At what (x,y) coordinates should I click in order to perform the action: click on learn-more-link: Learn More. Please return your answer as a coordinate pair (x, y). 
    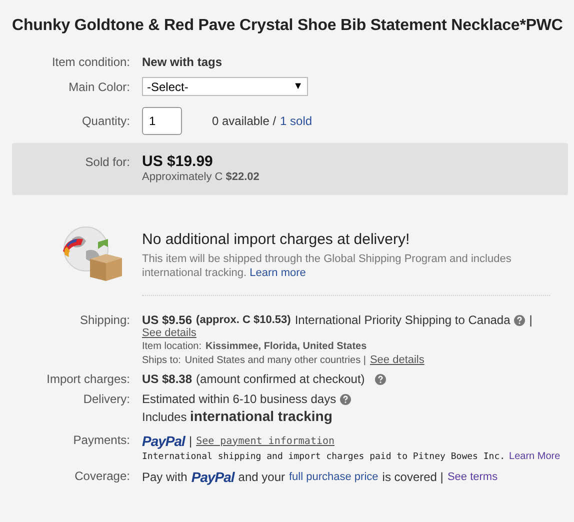
    Looking at the image, I should click on (534, 456).